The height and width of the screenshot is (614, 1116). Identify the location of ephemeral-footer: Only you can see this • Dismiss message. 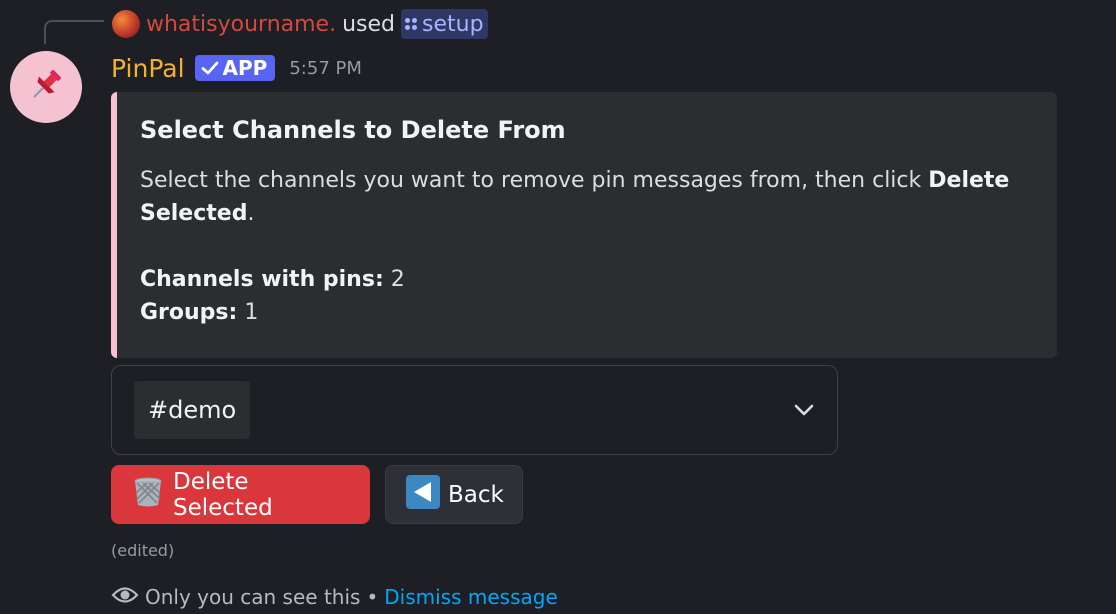
(334, 597).